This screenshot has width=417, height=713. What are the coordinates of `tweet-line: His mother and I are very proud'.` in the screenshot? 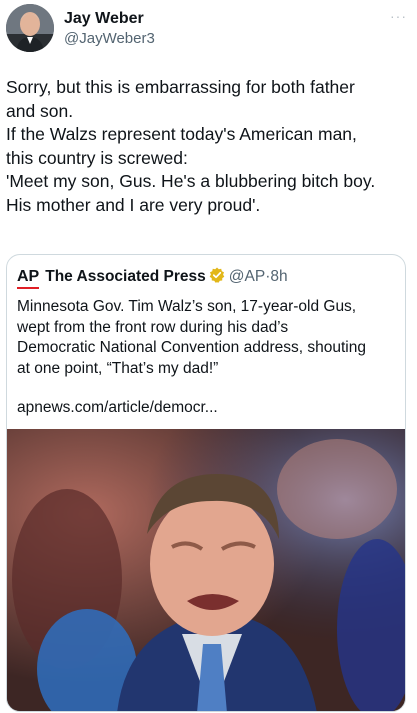 It's located at (133, 204).